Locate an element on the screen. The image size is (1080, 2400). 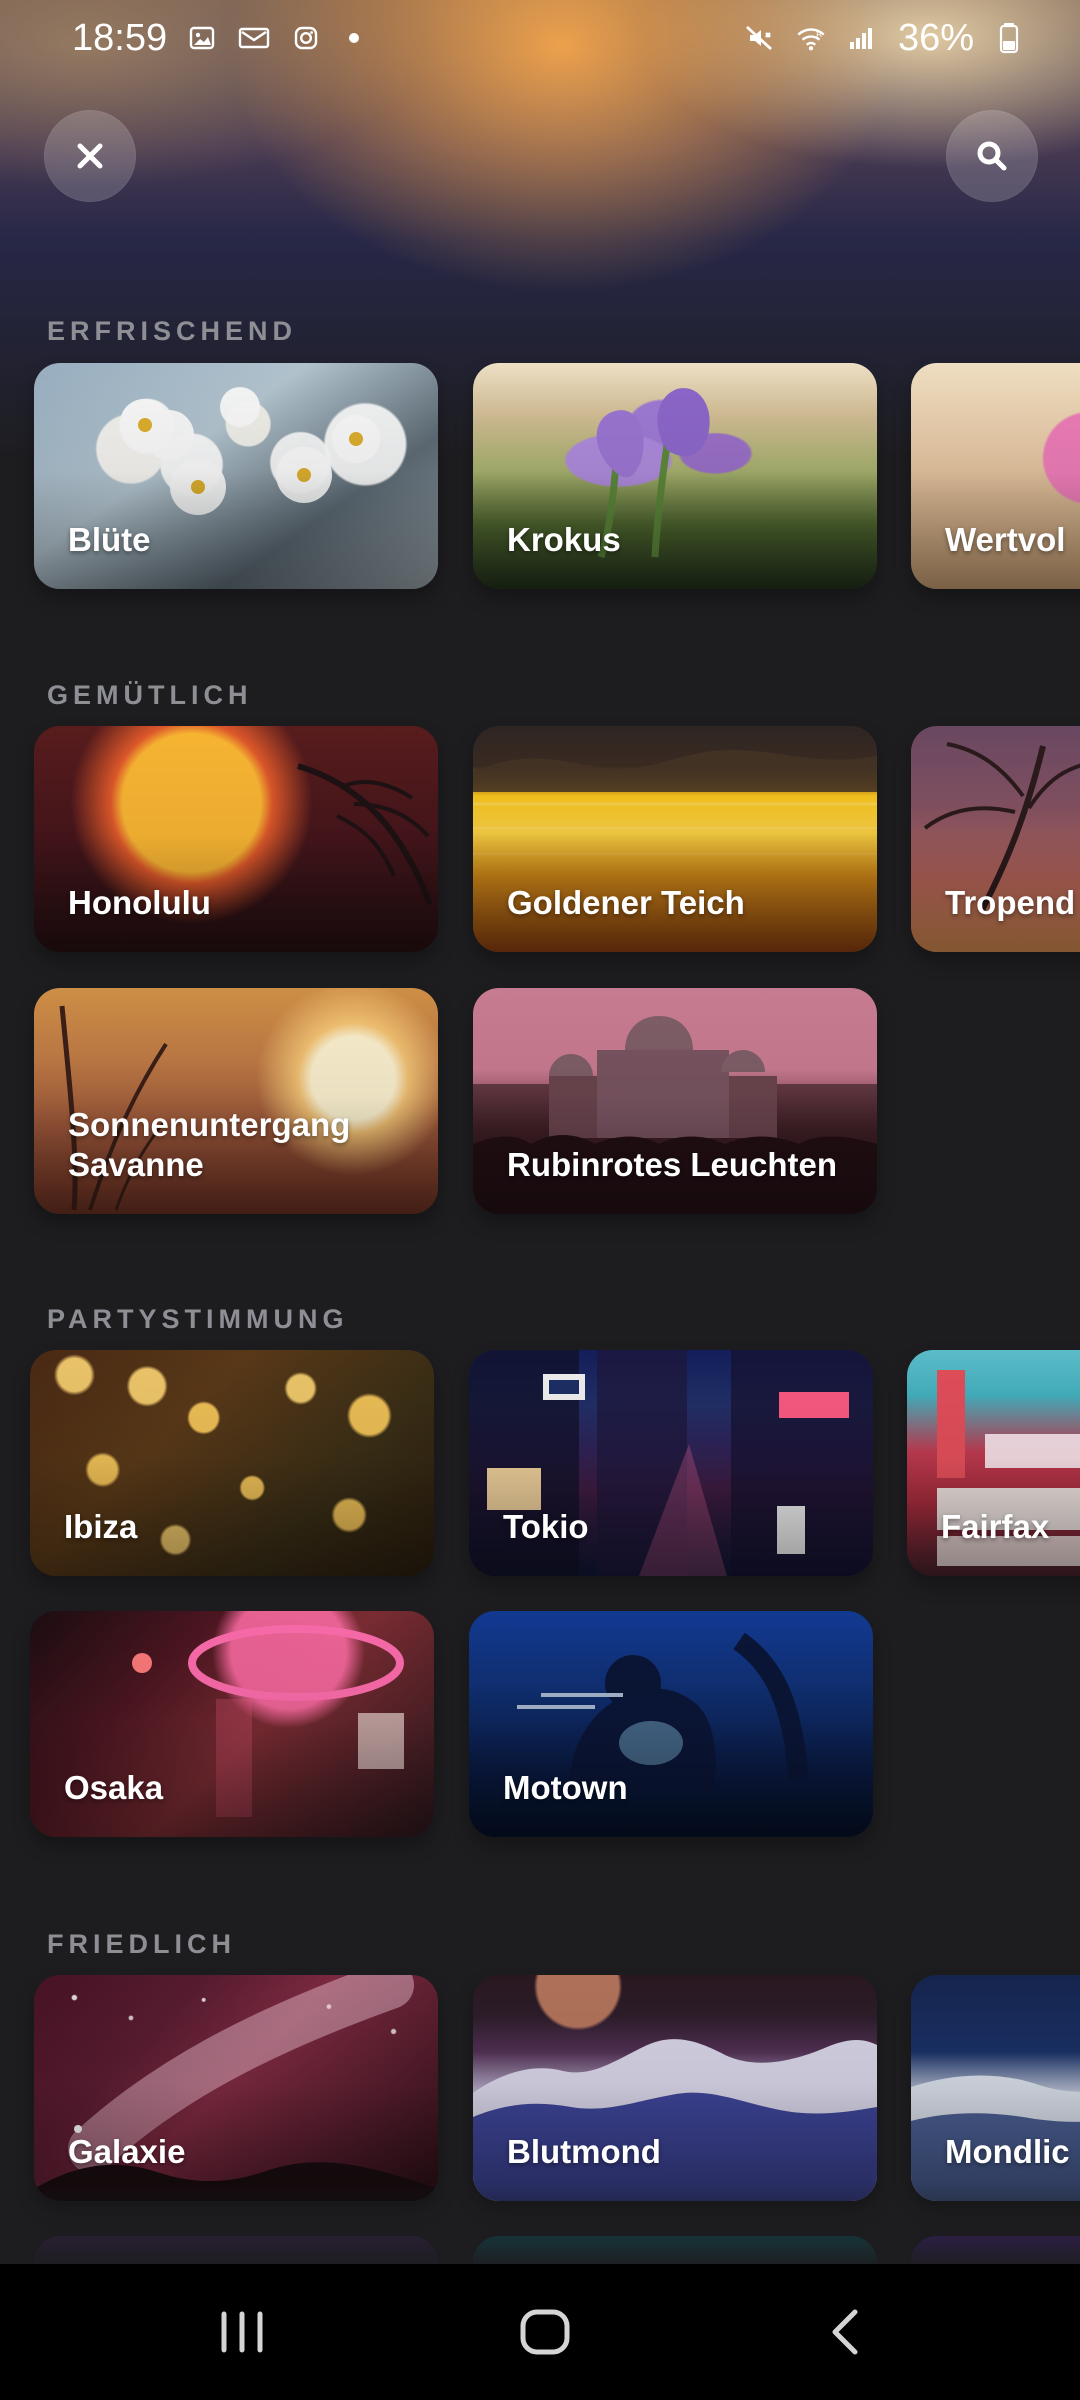
search-icon is located at coordinates (992, 156).